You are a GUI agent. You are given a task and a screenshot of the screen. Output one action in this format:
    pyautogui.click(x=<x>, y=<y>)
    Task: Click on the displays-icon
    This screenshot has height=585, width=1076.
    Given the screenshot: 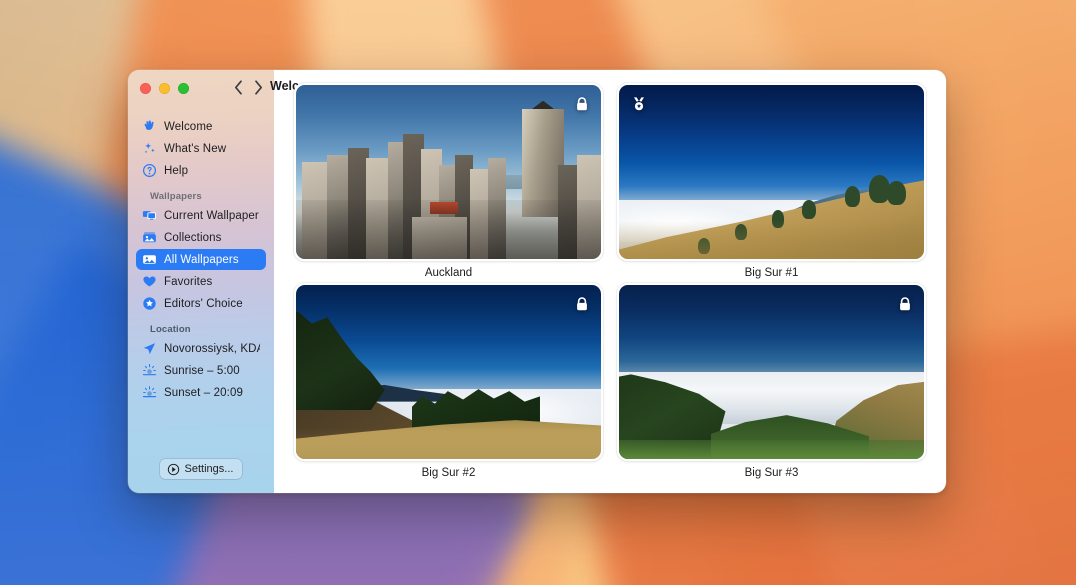 What is the action you would take?
    pyautogui.click(x=149, y=215)
    